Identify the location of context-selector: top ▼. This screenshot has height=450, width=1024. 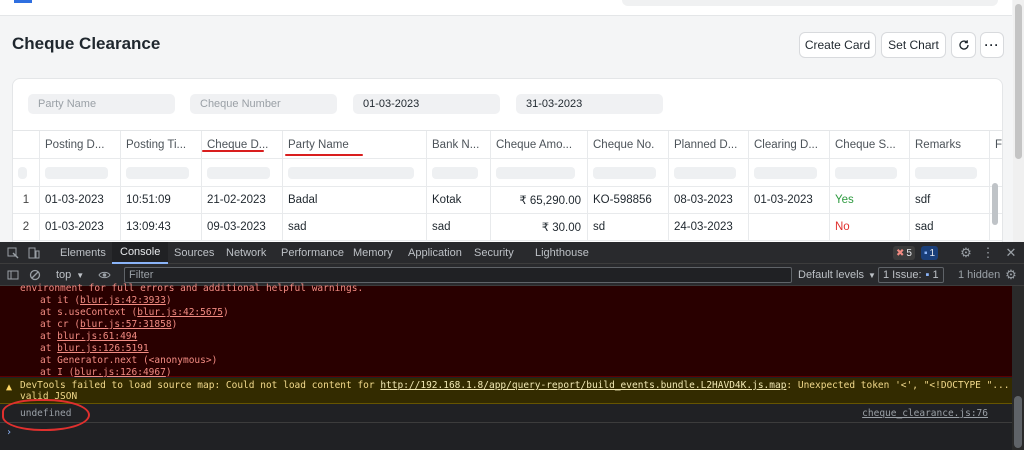
(70, 275).